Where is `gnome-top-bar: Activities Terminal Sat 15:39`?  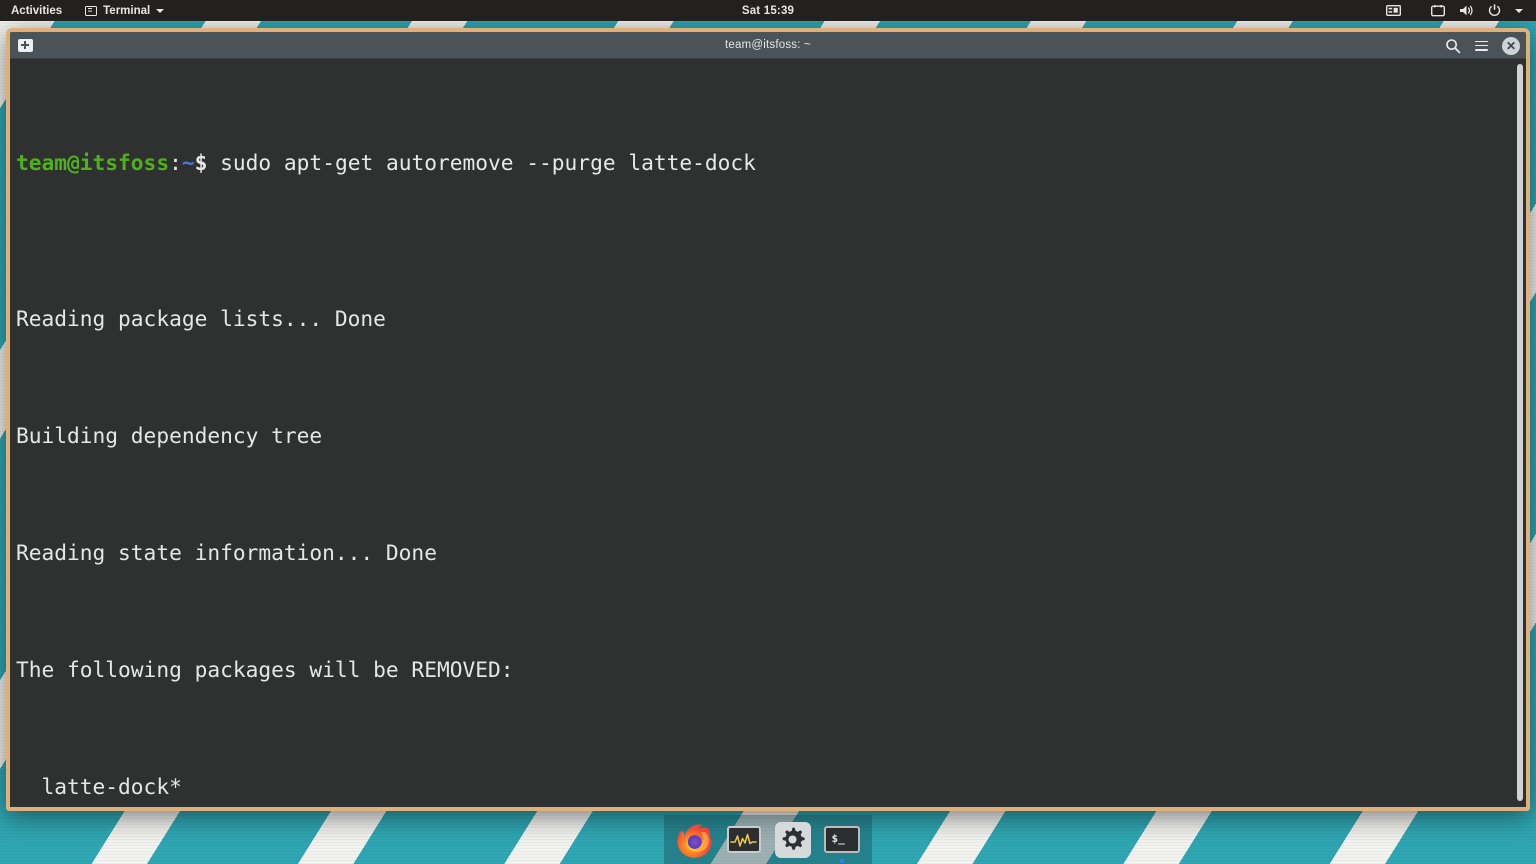 gnome-top-bar: Activities Terminal Sat 15:39 is located at coordinates (768, 10).